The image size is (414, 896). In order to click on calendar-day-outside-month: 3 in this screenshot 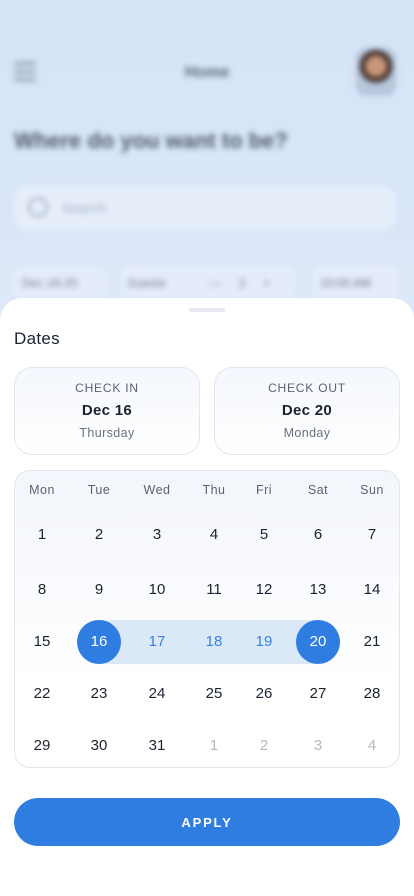, I will do `click(318, 746)`.